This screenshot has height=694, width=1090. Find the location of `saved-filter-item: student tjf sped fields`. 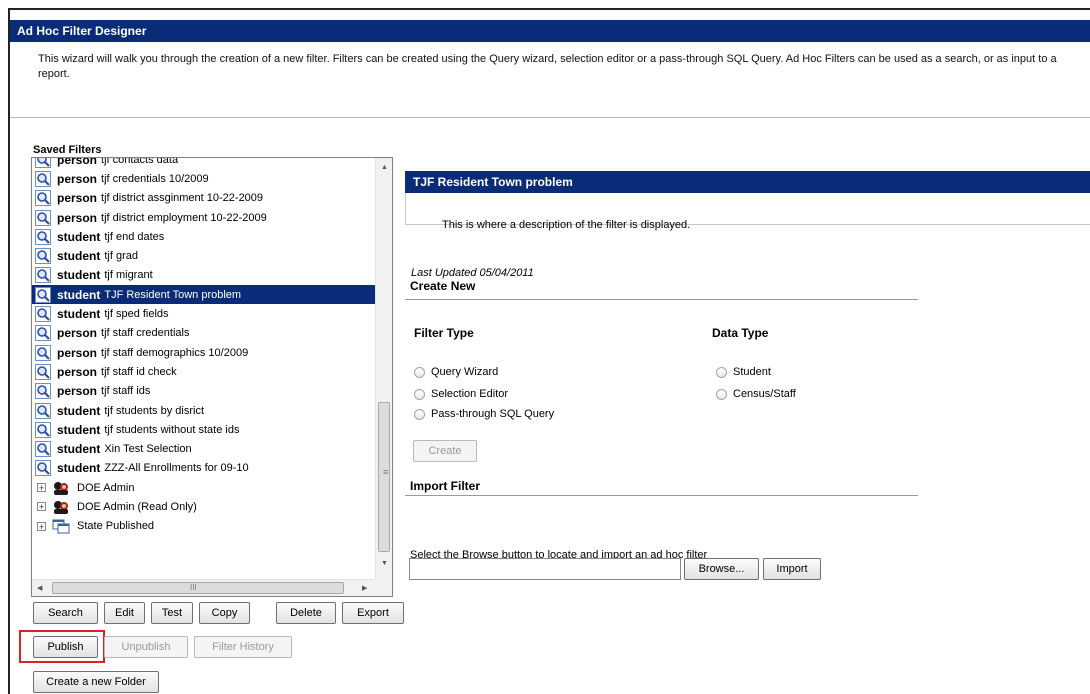

saved-filter-item: student tjf sped fields is located at coordinates (204, 313).